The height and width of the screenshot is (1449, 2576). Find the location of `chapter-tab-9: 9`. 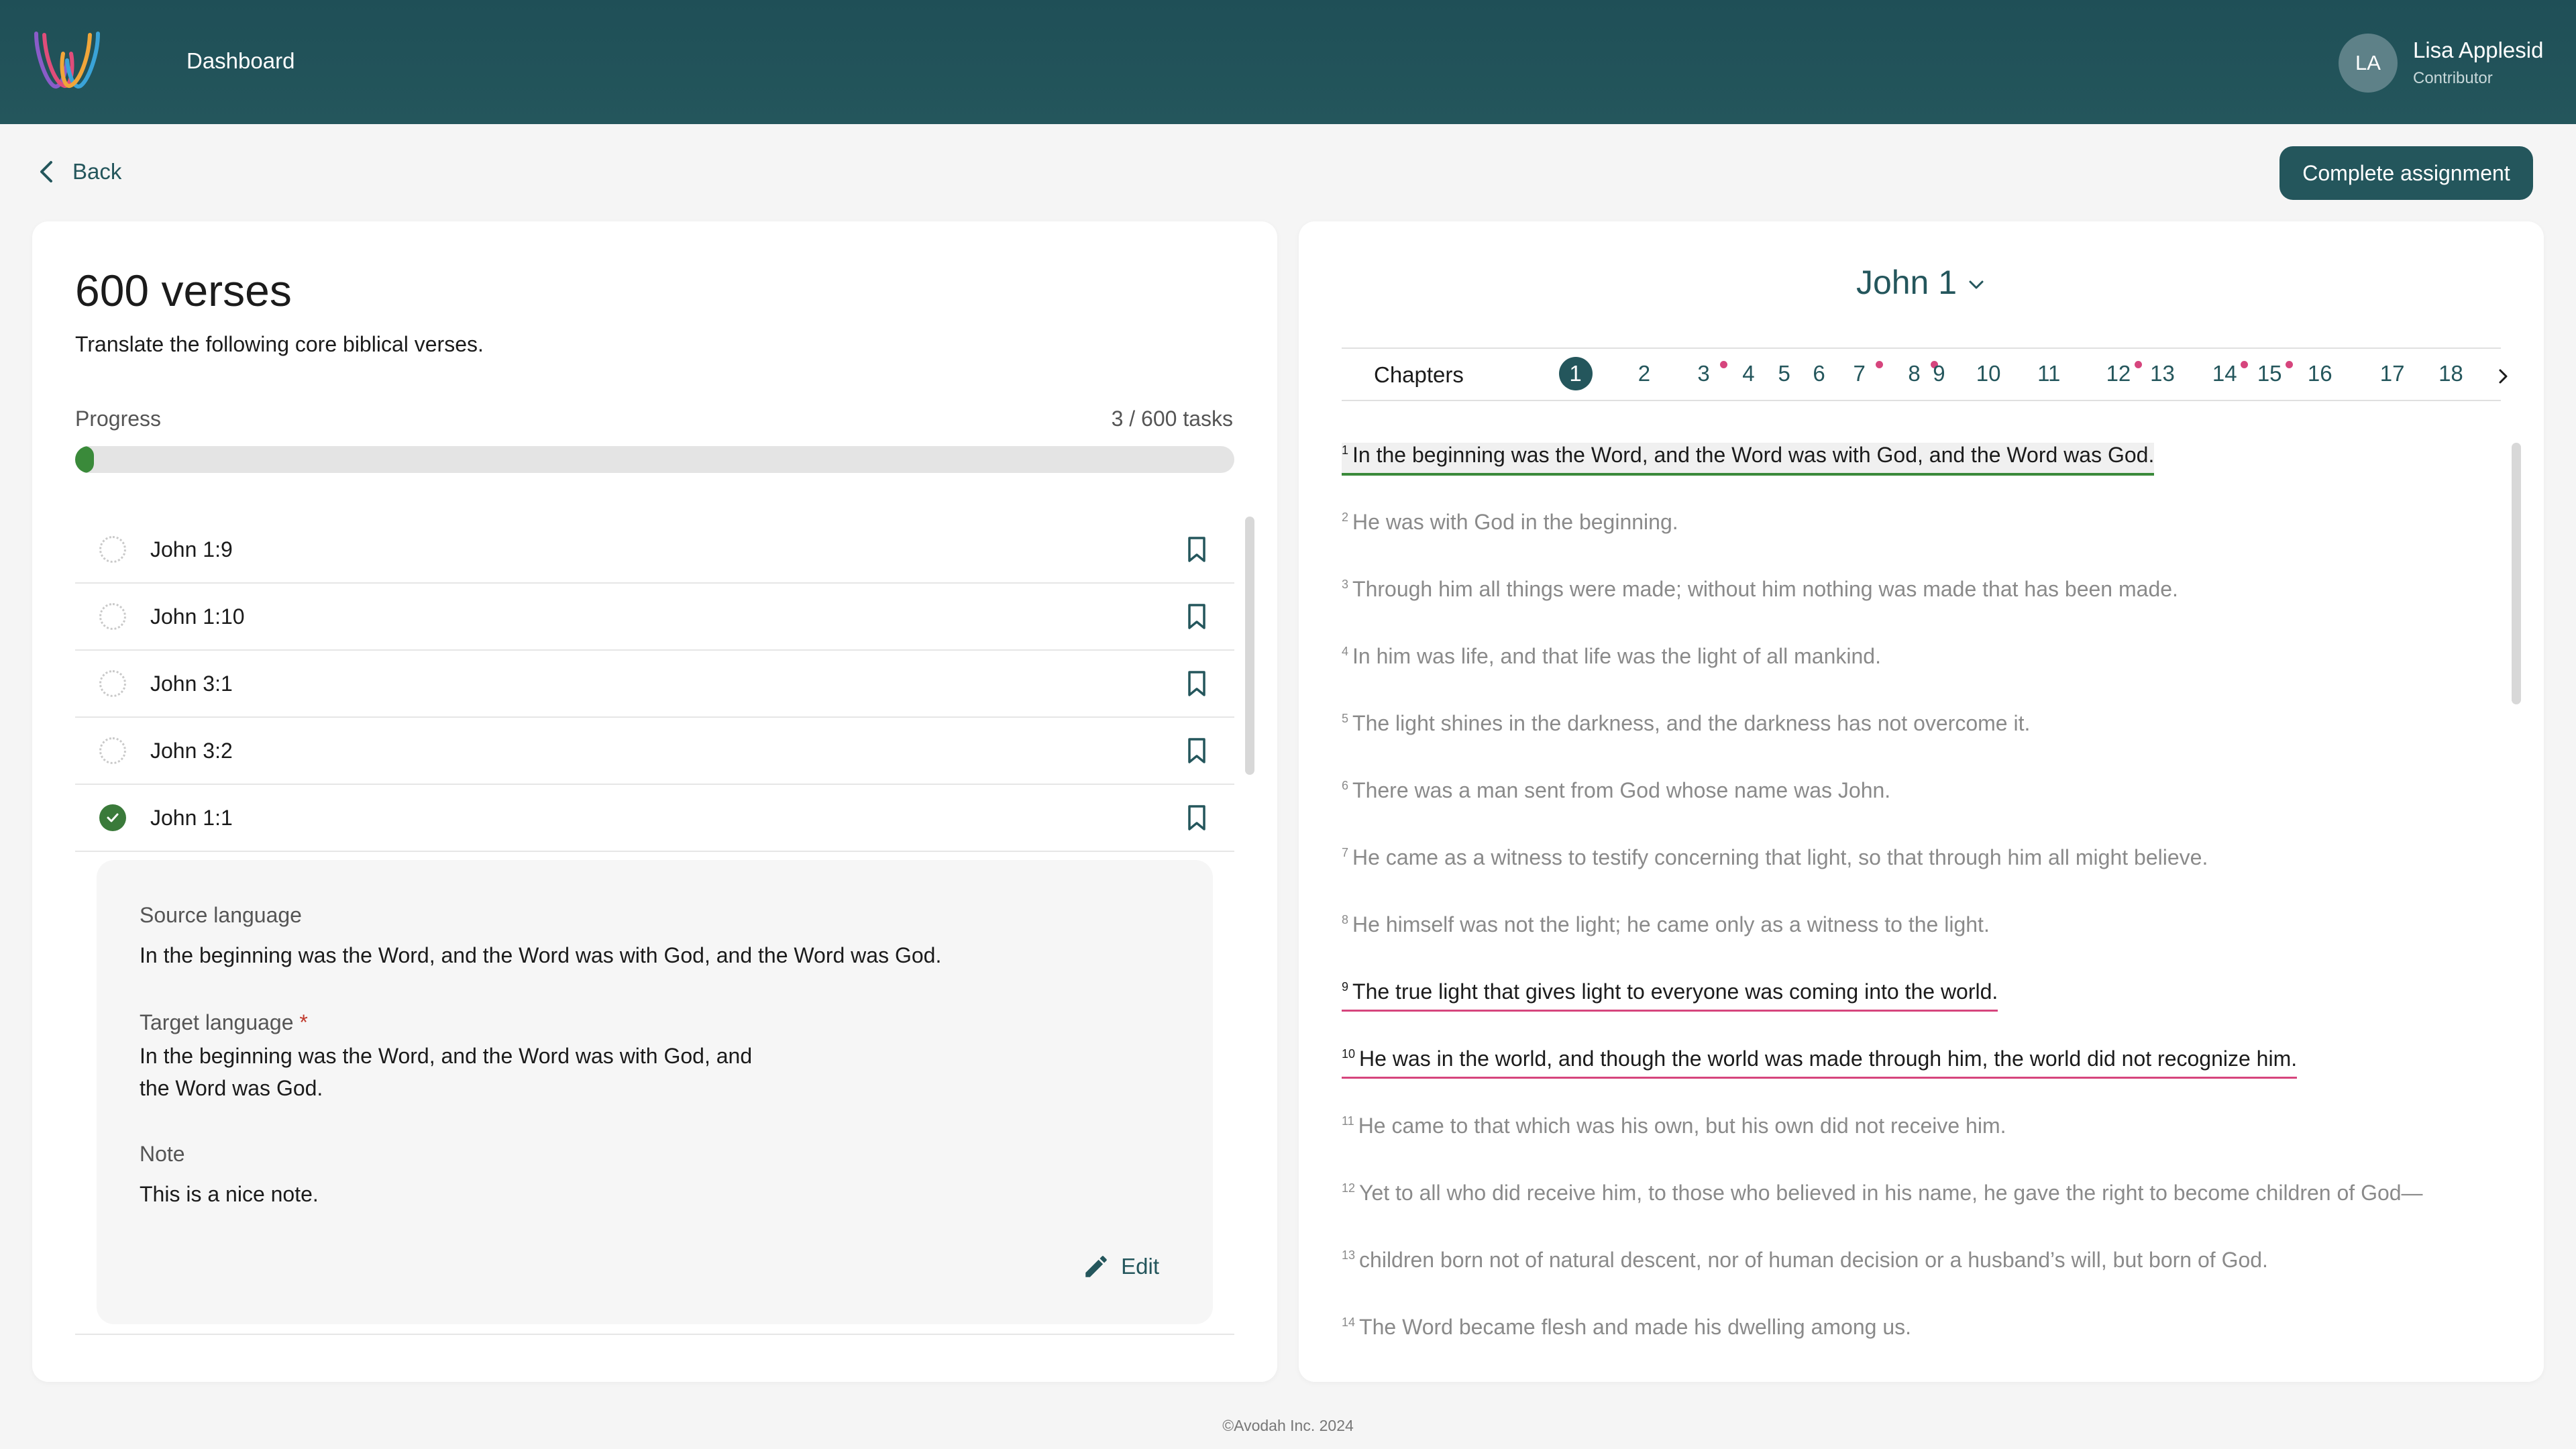

chapter-tab-9: 9 is located at coordinates (1938, 373).